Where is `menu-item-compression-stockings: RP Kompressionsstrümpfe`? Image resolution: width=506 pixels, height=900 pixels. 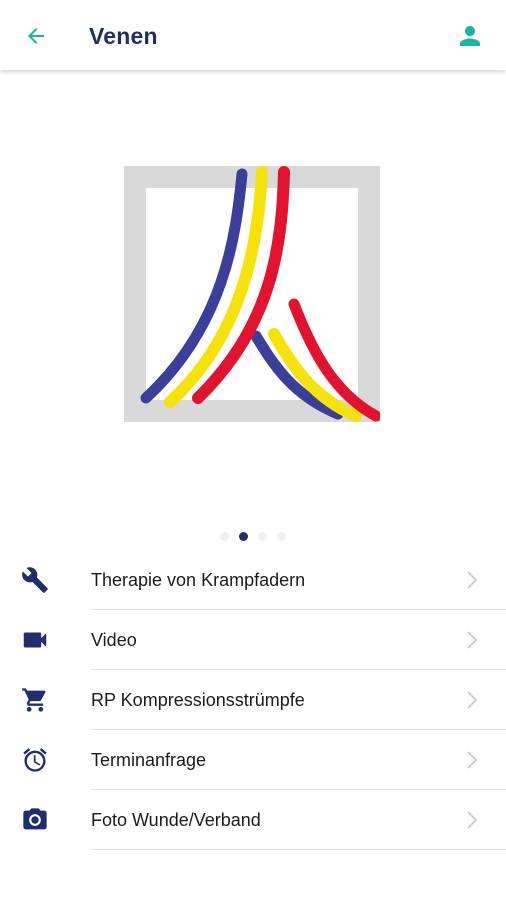
menu-item-compression-stockings: RP Kompressionsstrümpfe is located at coordinates (253, 700).